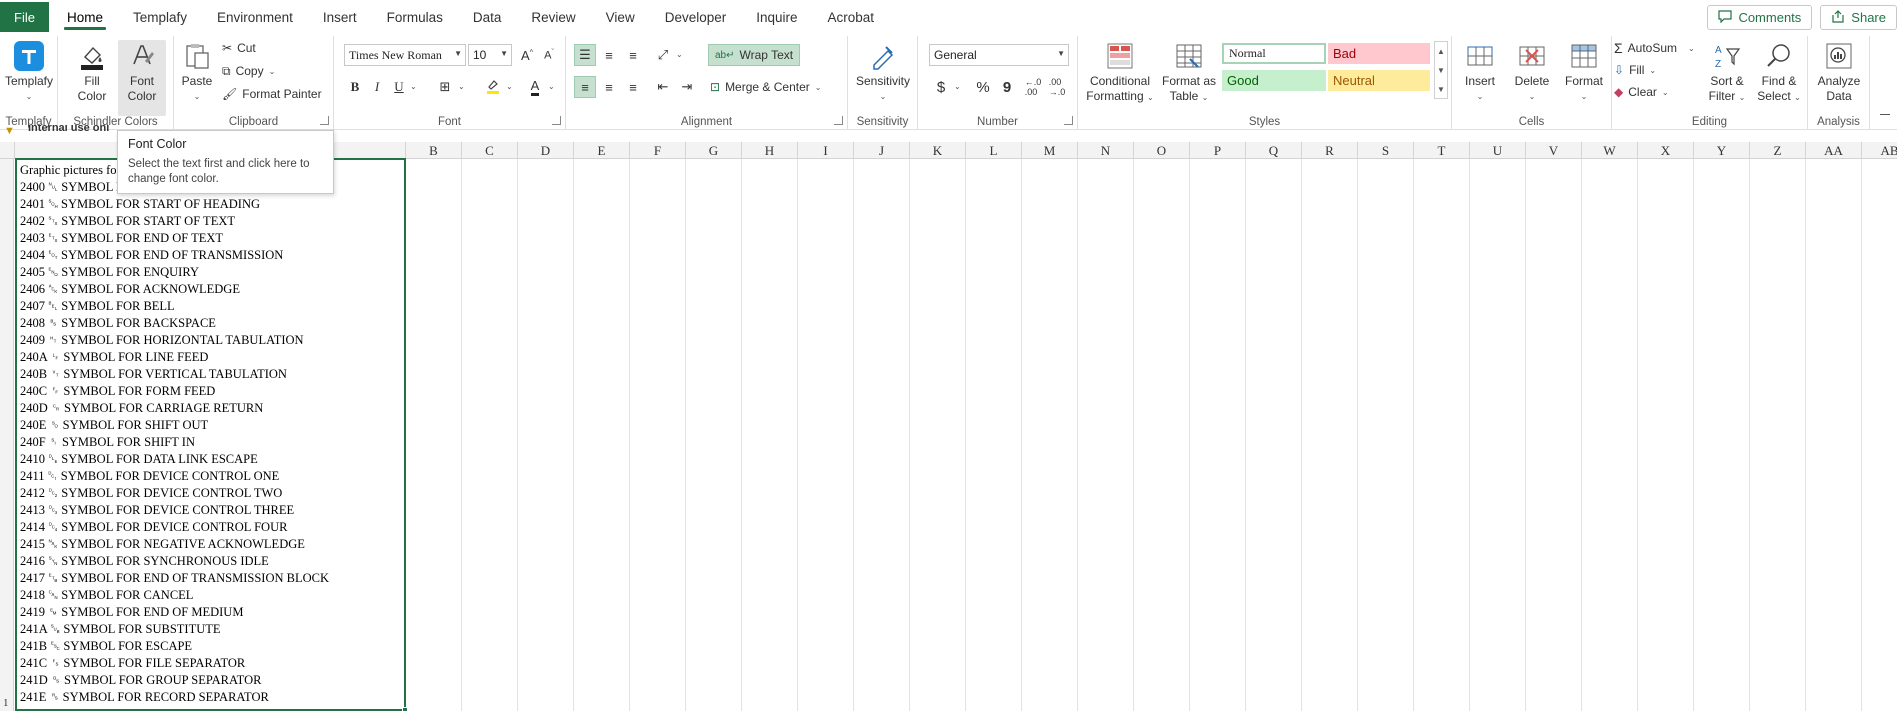 The width and height of the screenshot is (1897, 711). What do you see at coordinates (1498, 150) in the screenshot?
I see `column-header-u: U` at bounding box center [1498, 150].